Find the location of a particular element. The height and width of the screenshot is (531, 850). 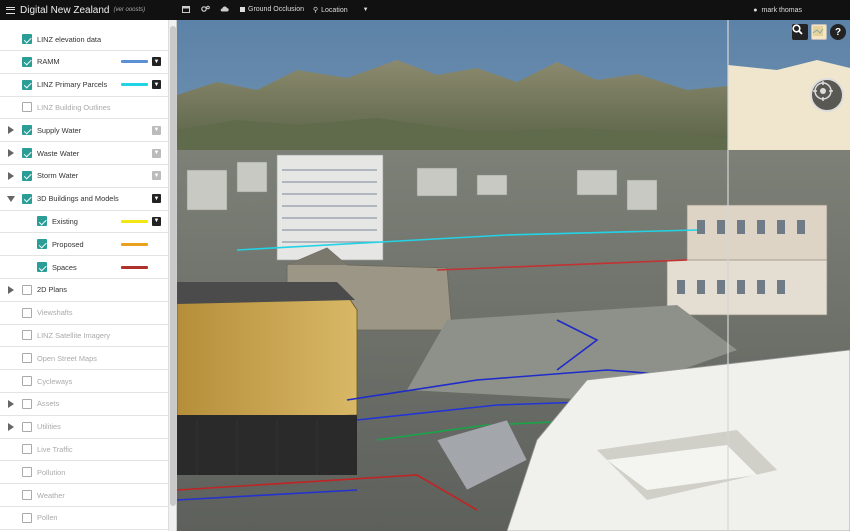

layer-row: Assets is located at coordinates (84, 404).